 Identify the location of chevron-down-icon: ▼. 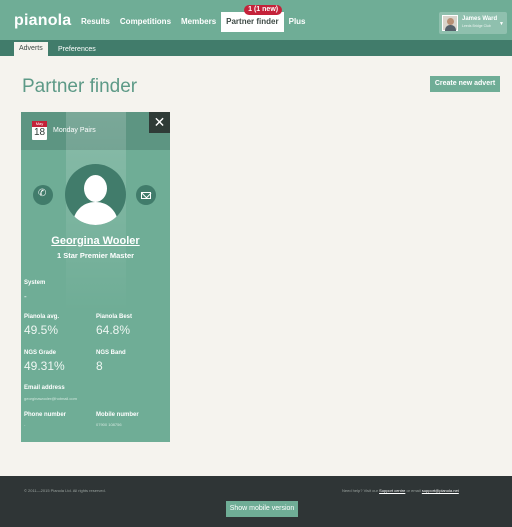
(501, 24).